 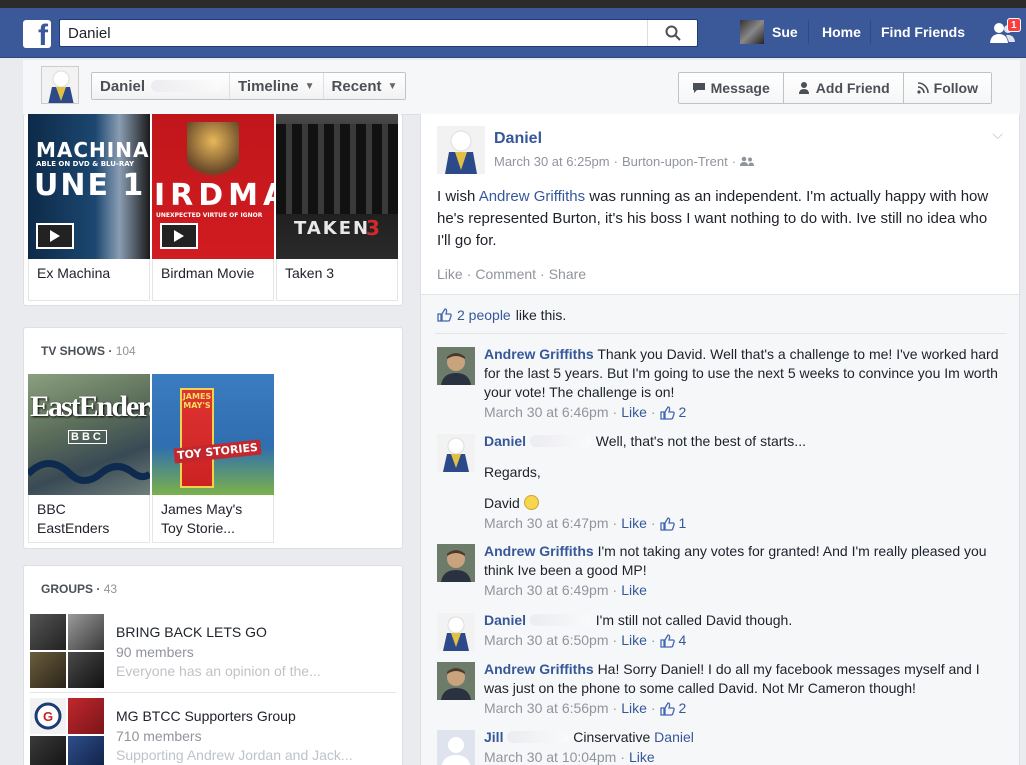 I want to click on post-meta: March 30 at 6:25pm · Burton-upon-Trent ·, so click(x=624, y=161).